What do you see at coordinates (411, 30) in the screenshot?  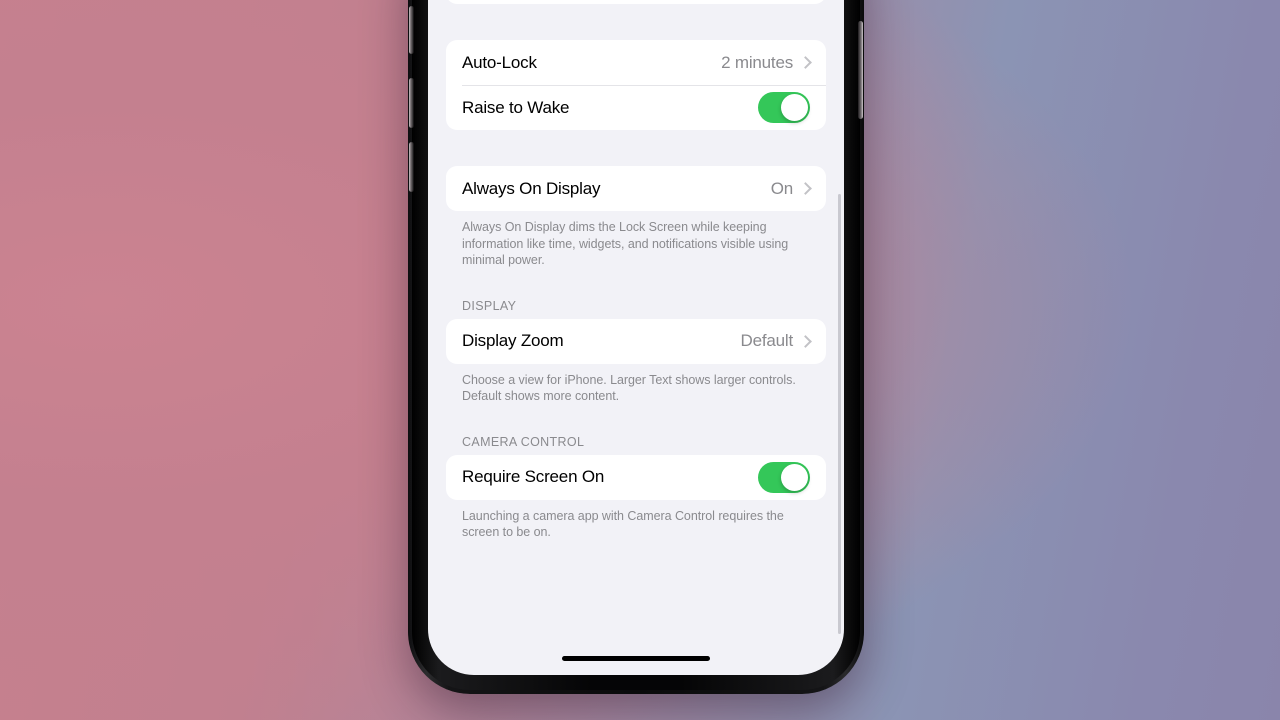 I see `action-button` at bounding box center [411, 30].